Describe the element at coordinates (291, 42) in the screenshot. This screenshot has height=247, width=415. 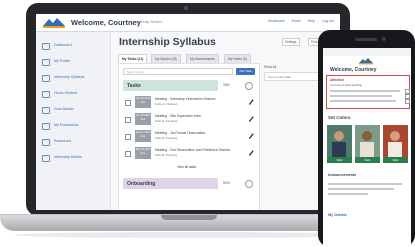
I see `settings-button: Settings` at that location.